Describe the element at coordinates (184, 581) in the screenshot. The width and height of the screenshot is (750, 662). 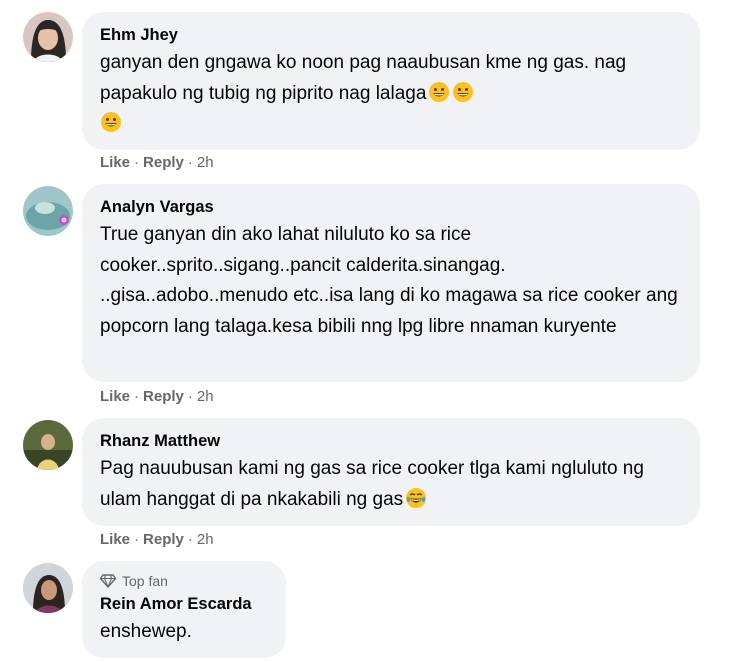
I see `top-fan-badge: Top fan` at that location.